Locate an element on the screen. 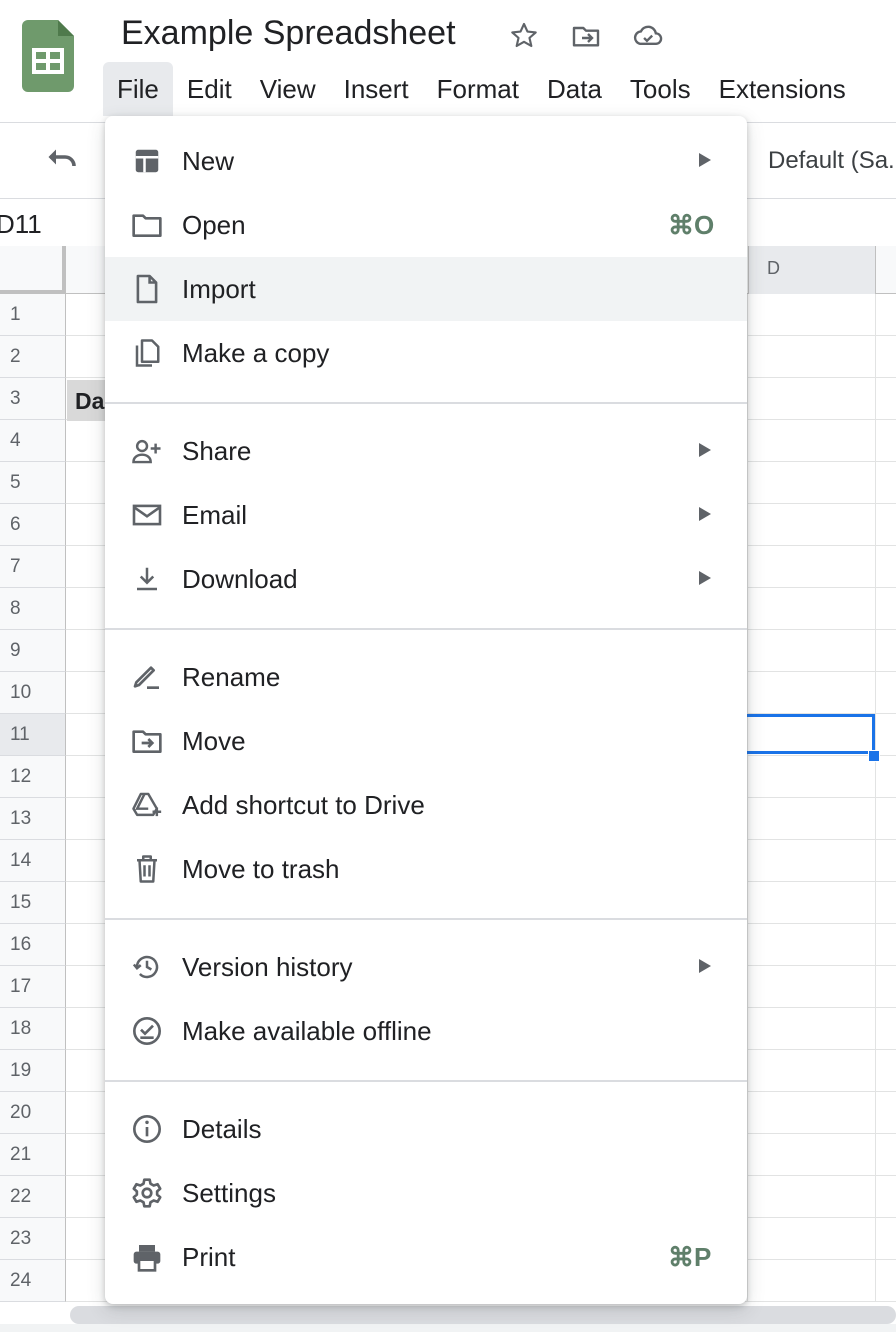 The height and width of the screenshot is (1332, 896). menu-item-make-available-offline: Make available offline is located at coordinates (426, 1031).